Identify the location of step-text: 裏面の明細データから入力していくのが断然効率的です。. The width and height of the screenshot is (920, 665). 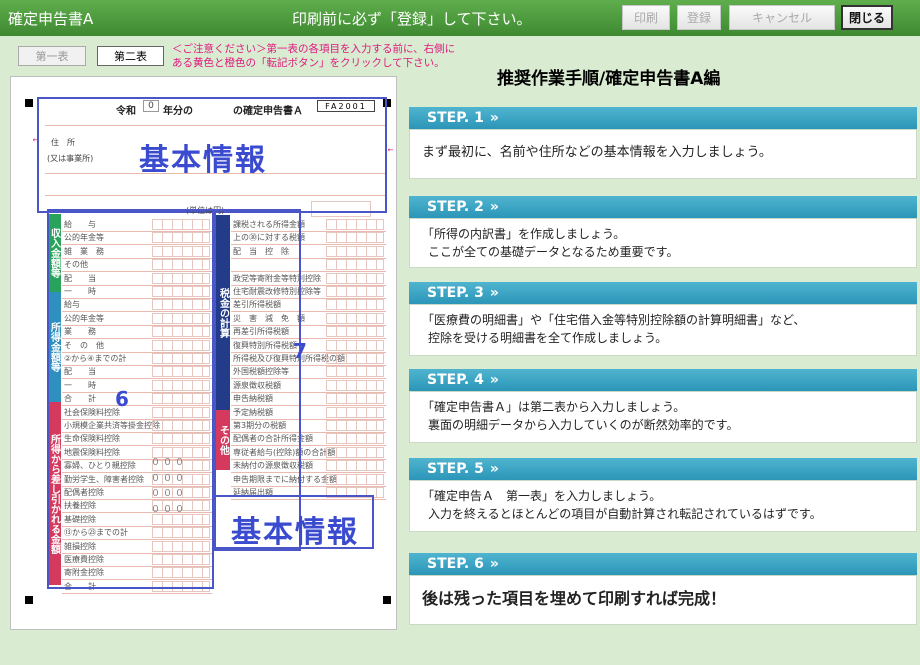
(583, 425).